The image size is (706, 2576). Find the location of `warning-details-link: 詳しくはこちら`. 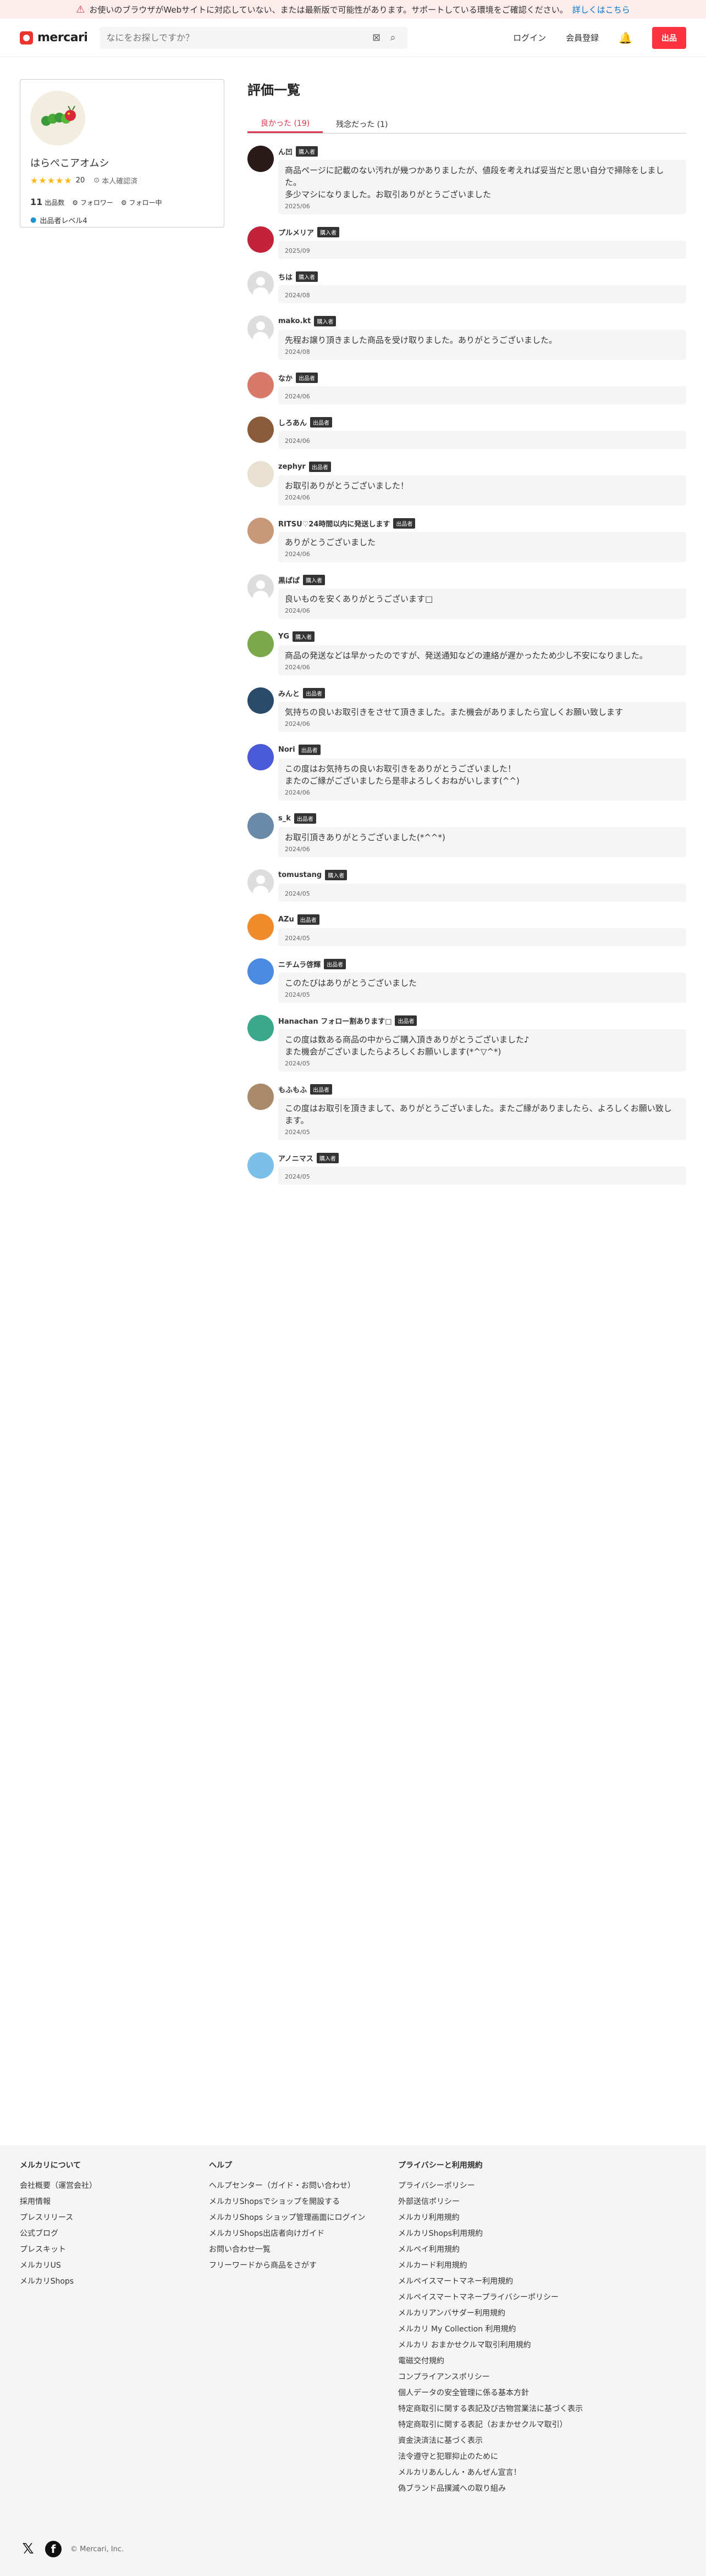

warning-details-link: 詳しくはこちら is located at coordinates (601, 9).